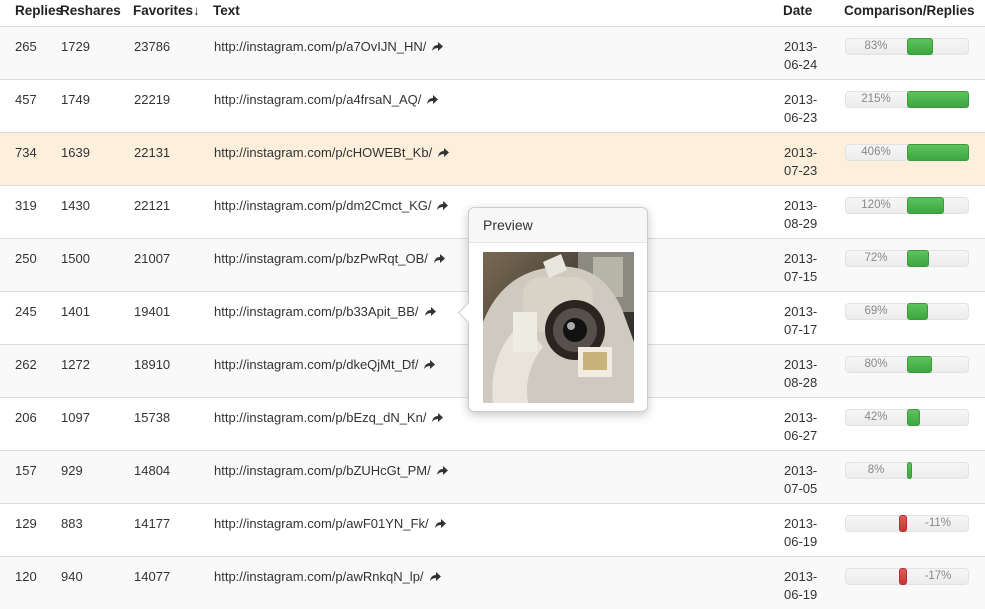 The image size is (985, 609). Describe the element at coordinates (801, 223) in the screenshot. I see `date-monthday: 08-29` at that location.